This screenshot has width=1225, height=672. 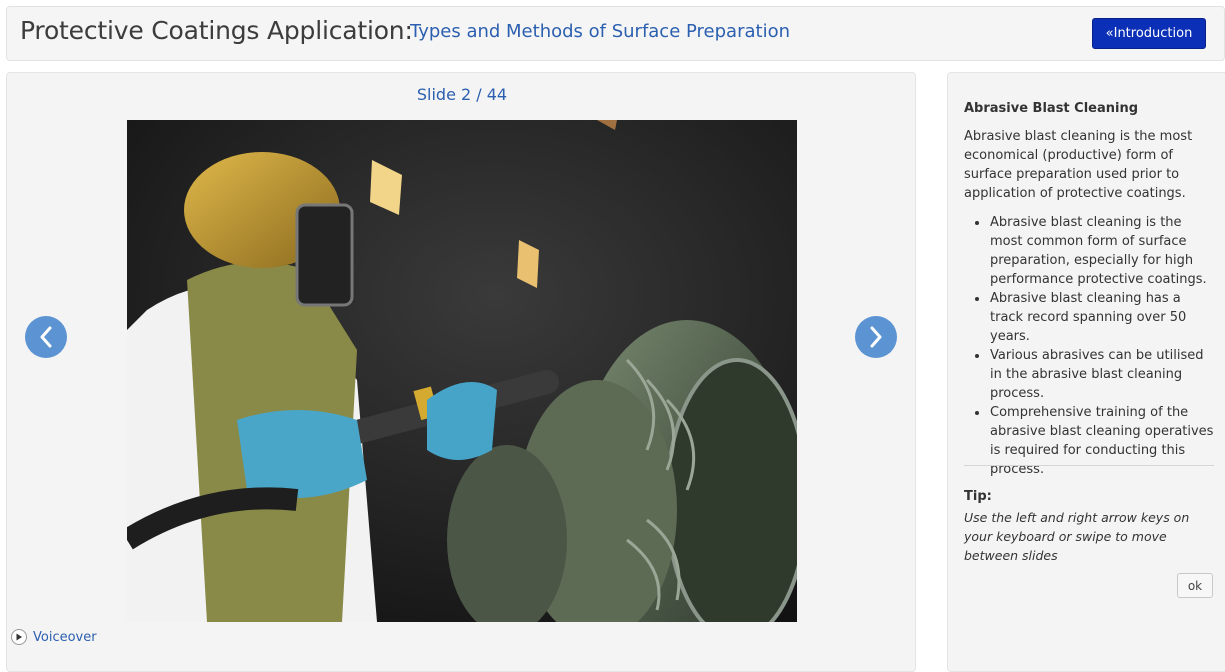 What do you see at coordinates (978, 496) in the screenshot?
I see `tip-label: Tip:` at bounding box center [978, 496].